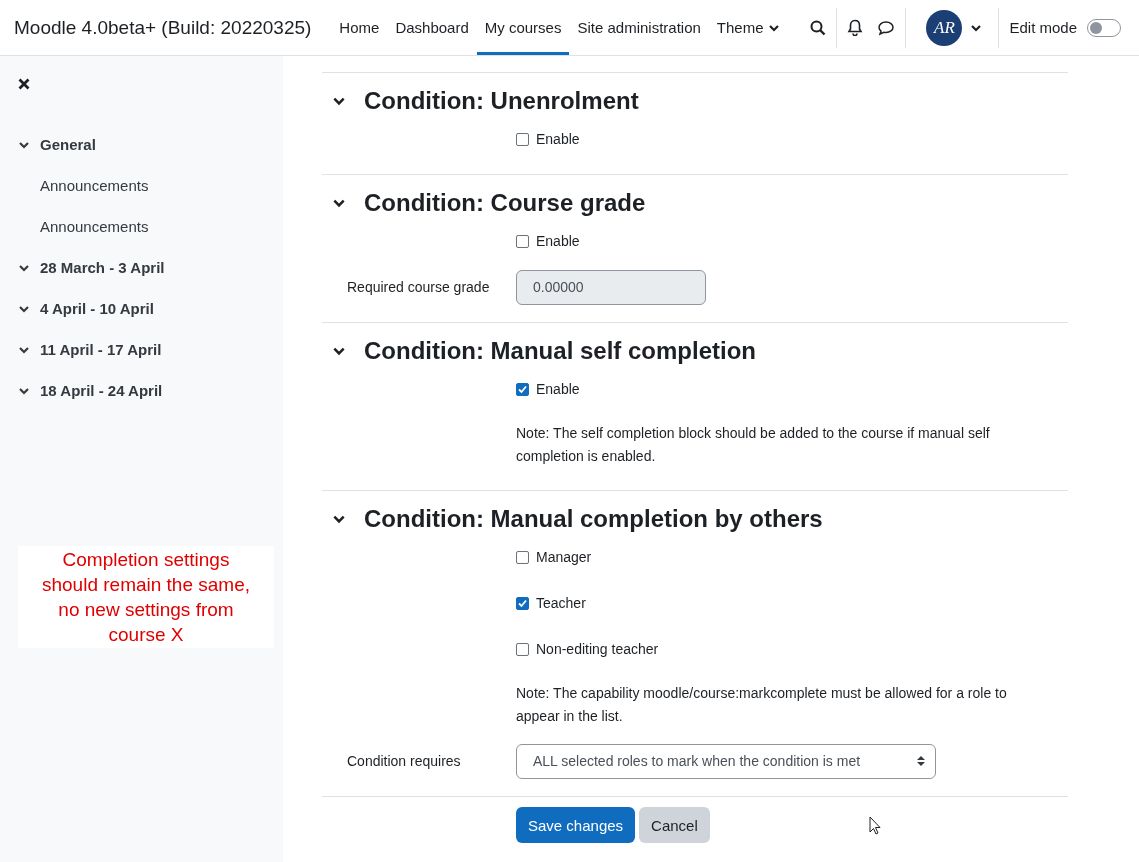 The height and width of the screenshot is (862, 1139). What do you see at coordinates (505, 203) in the screenshot?
I see `section-heading: Condition: Course grade` at bounding box center [505, 203].